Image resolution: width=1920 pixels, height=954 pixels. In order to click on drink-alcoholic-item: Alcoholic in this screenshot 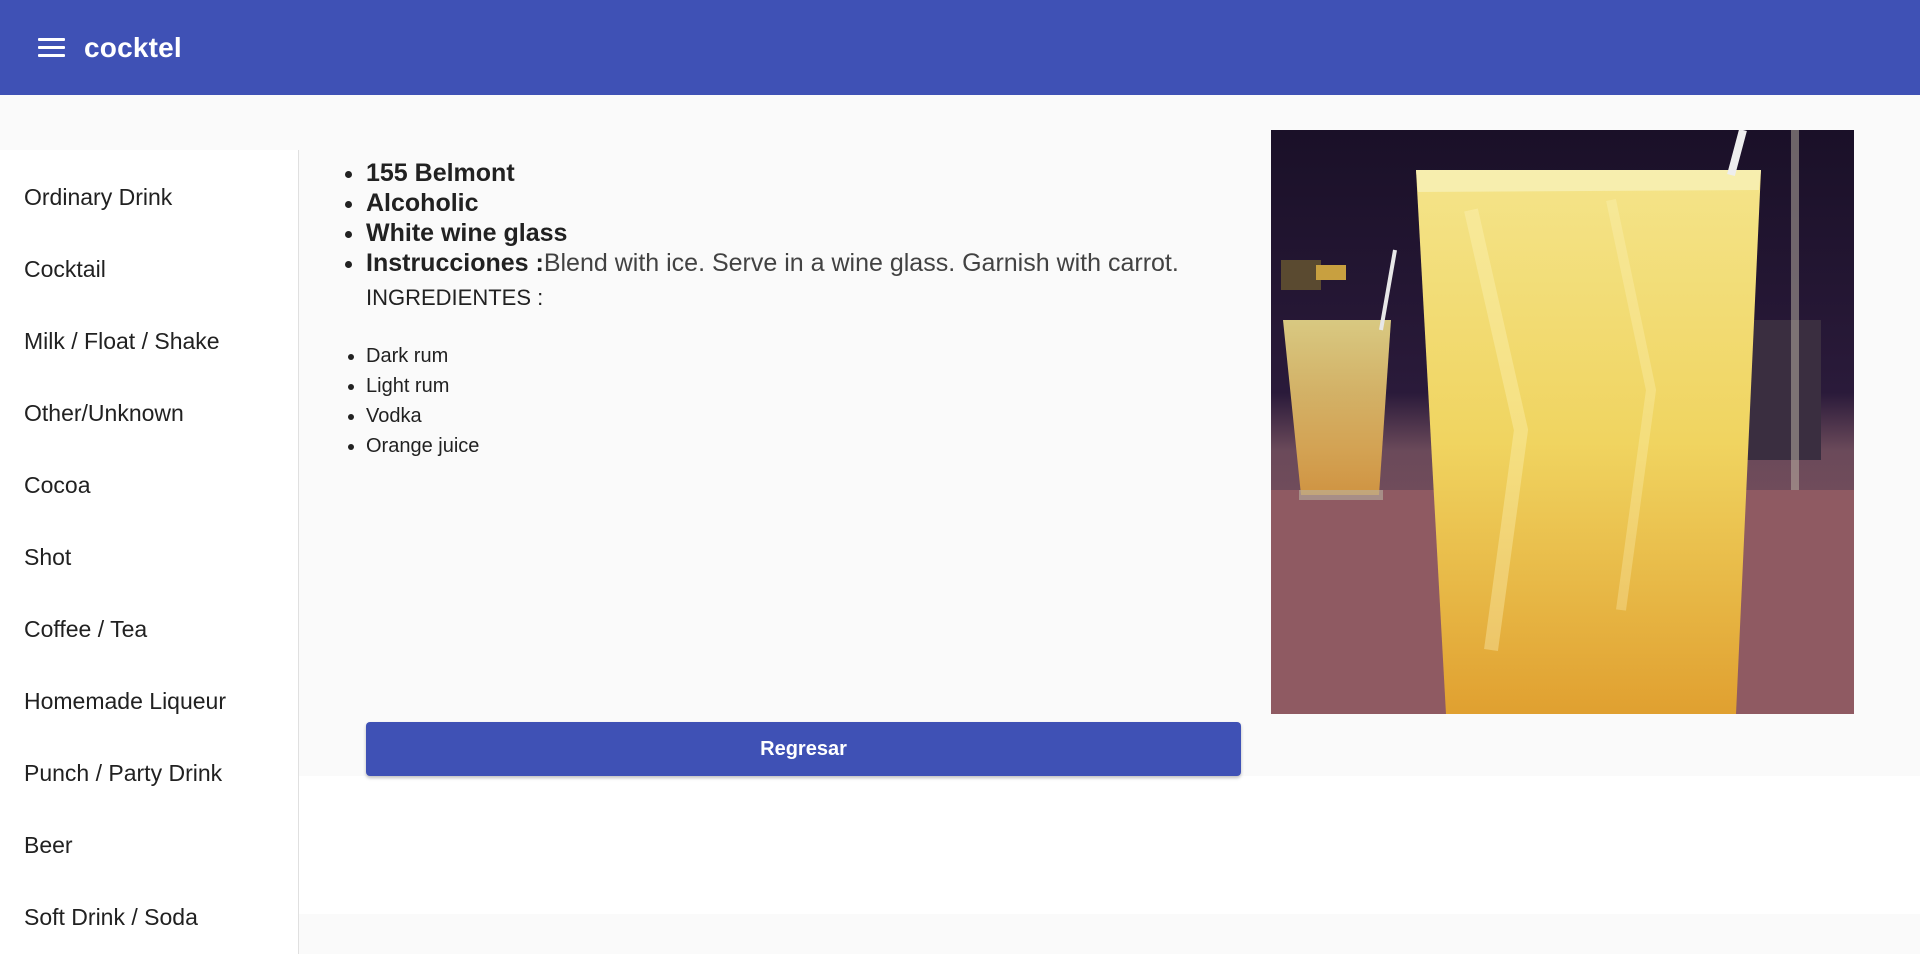, I will do `click(808, 203)`.